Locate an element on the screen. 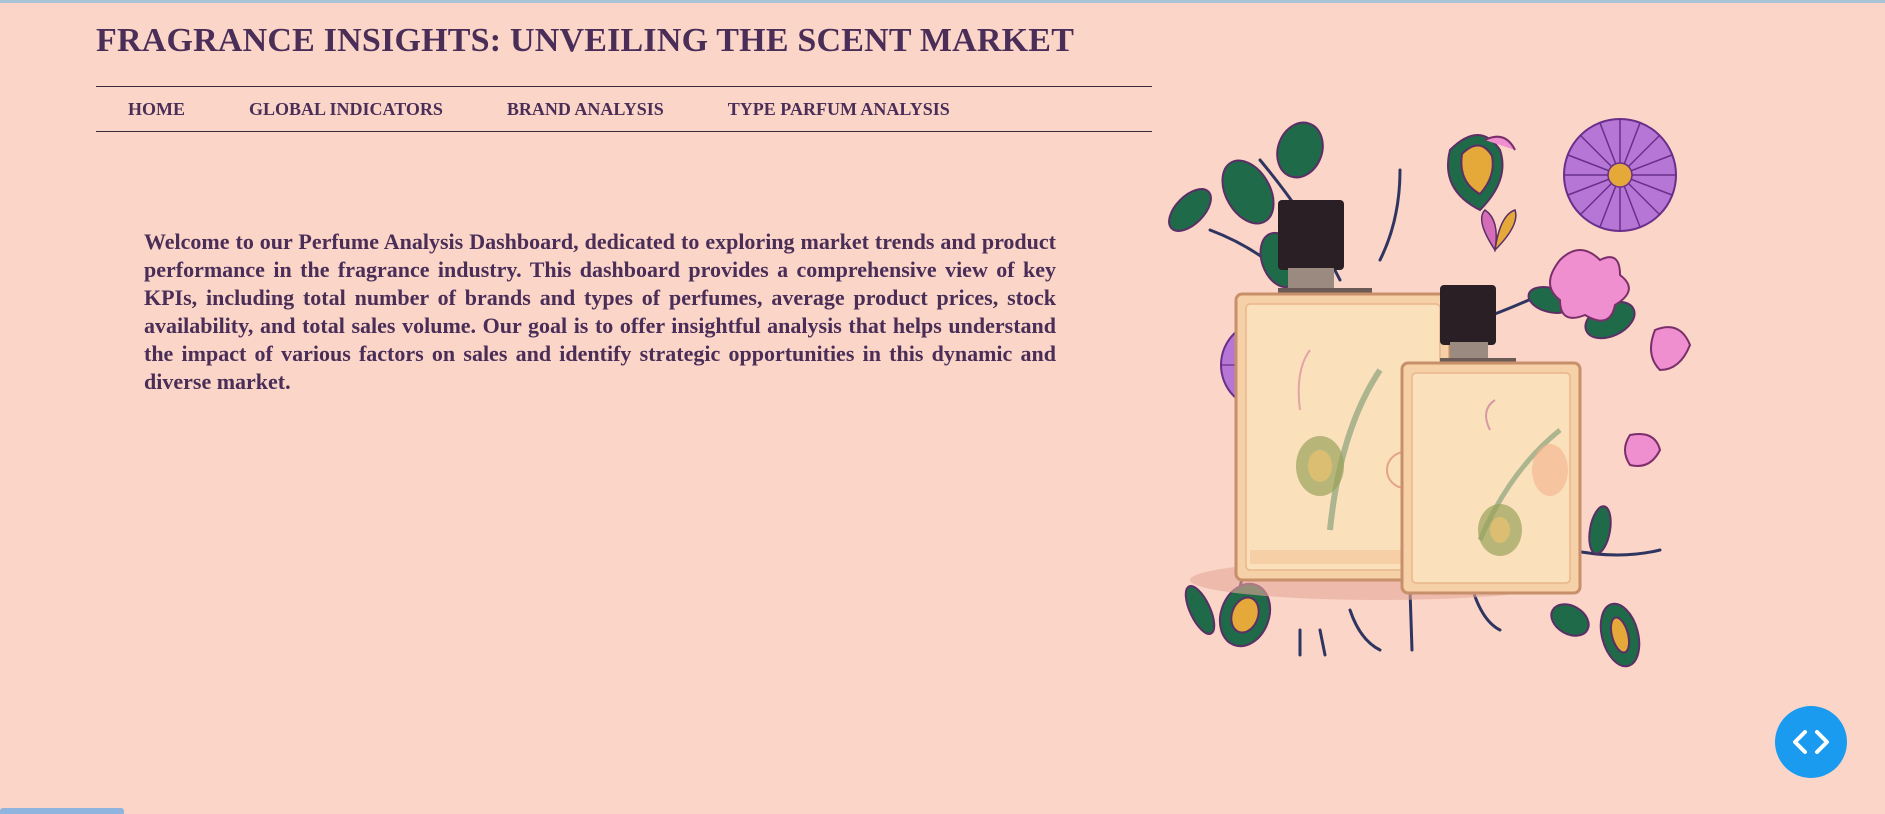 This screenshot has height=814, width=1885. daisy-top-right is located at coordinates (1620, 175).